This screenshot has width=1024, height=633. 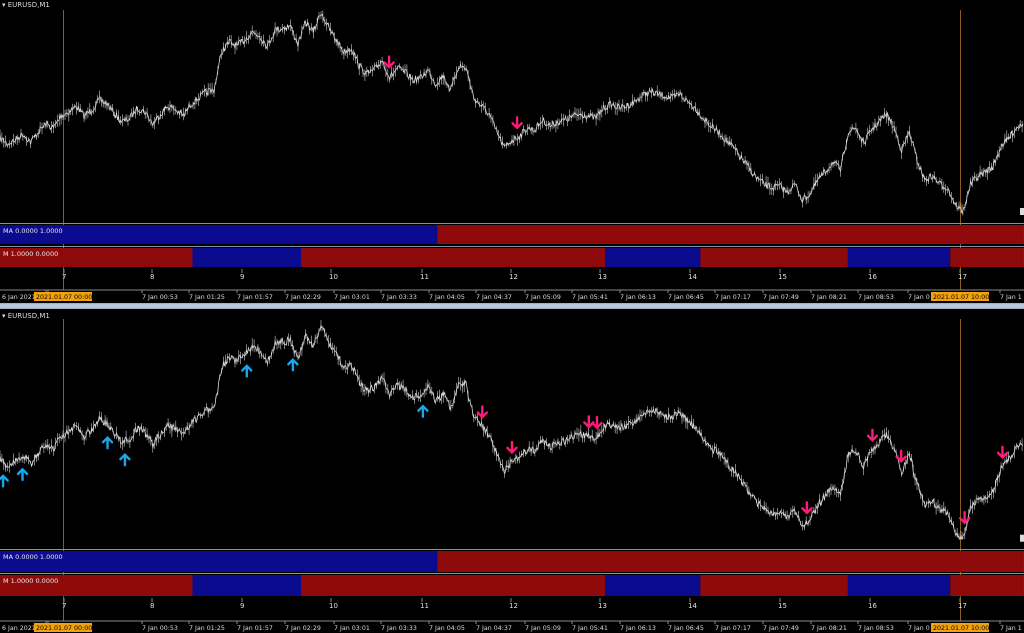 I want to click on time-axis-label: 7 Jan 0, so click(x=919, y=628).